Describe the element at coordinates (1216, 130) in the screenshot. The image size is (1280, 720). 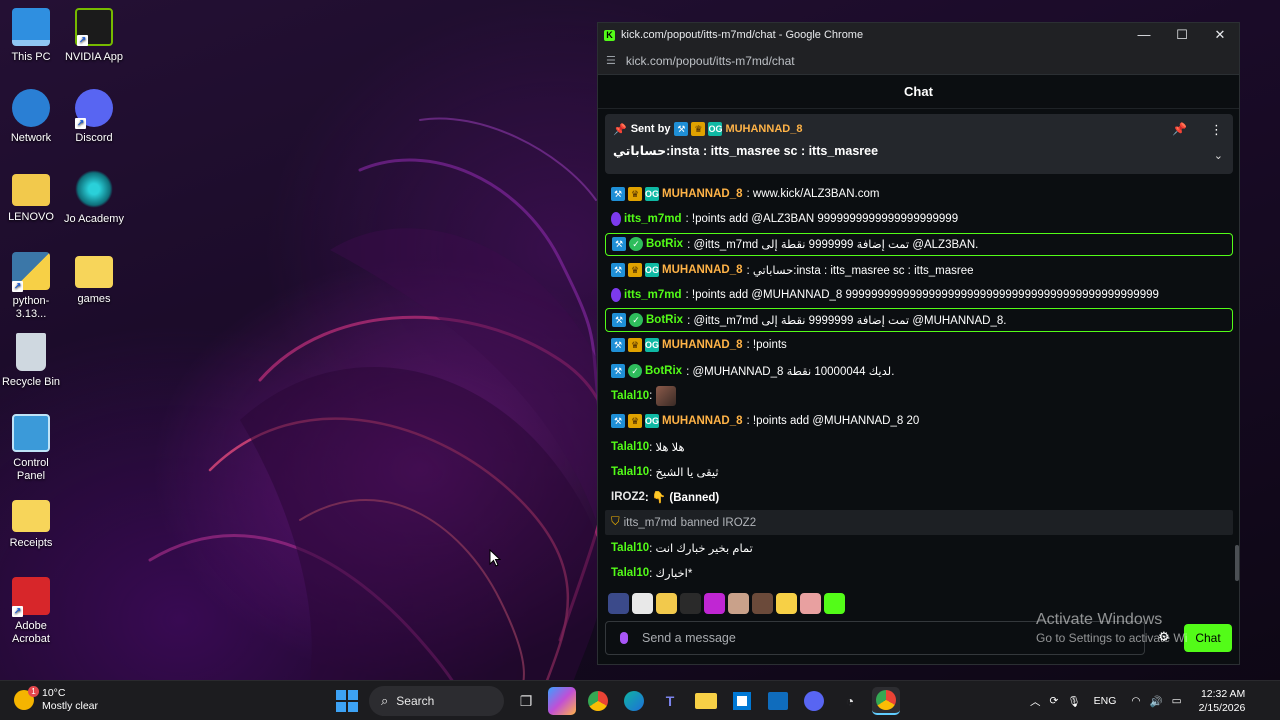
I see `more-options-icon: ⋮` at that location.